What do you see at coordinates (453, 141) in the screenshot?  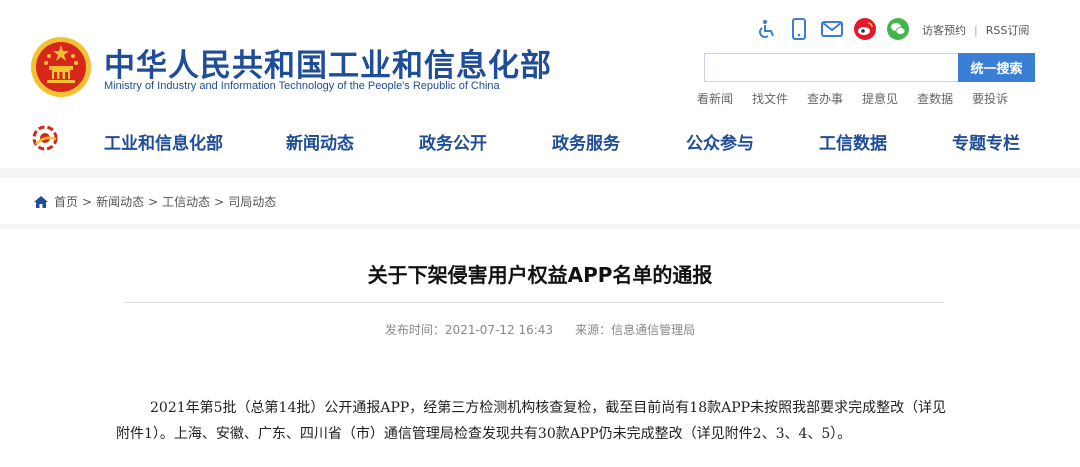 I see `nav-item-gov-affairs: 政务公开` at bounding box center [453, 141].